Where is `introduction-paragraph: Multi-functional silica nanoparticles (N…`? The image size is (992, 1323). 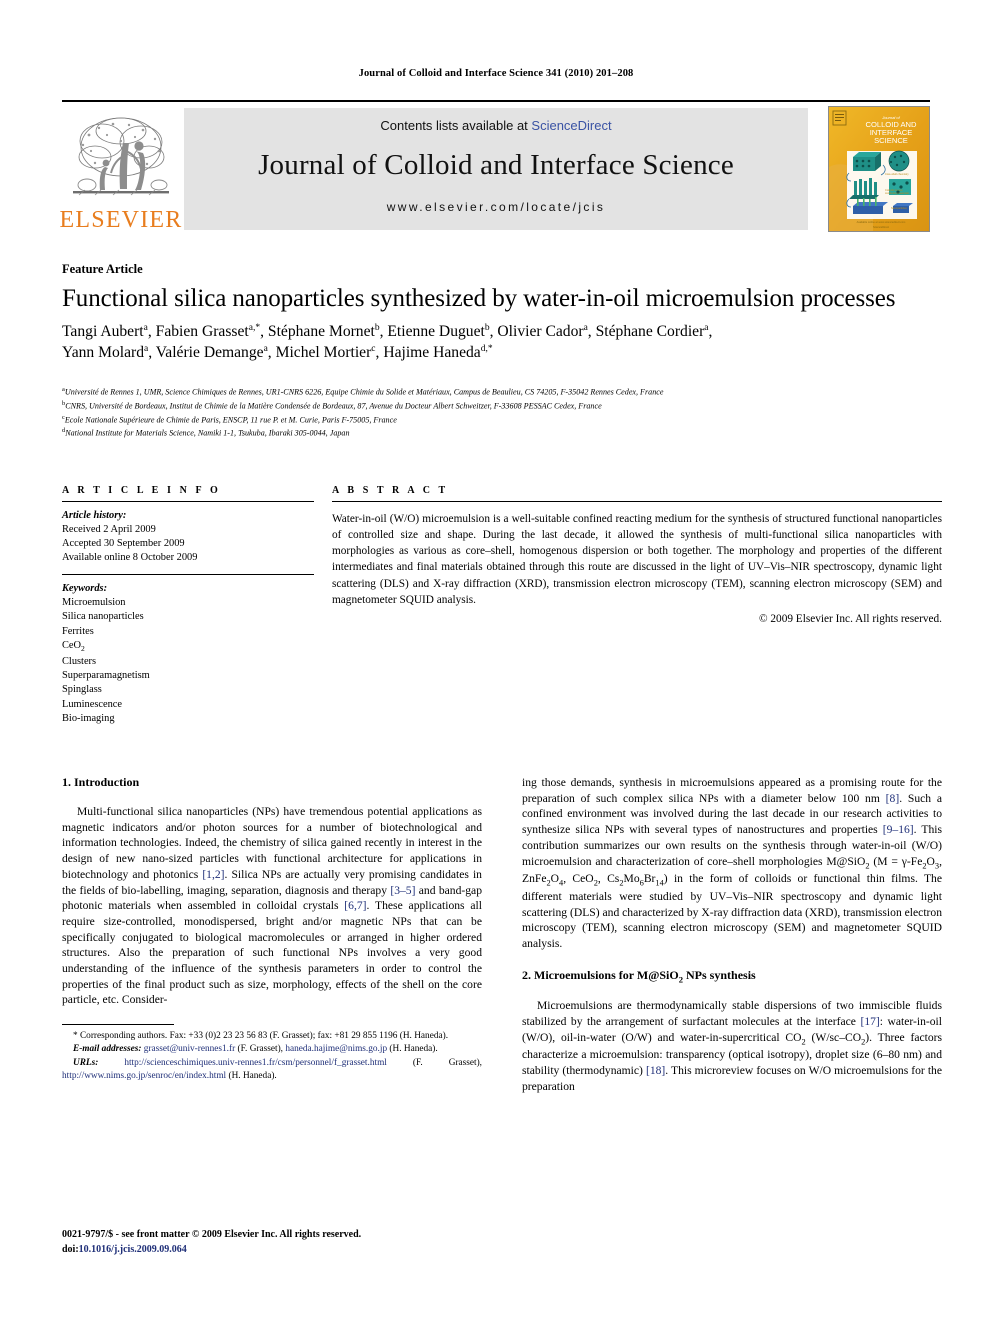 introduction-paragraph: Multi-functional silica nanoparticles (N… is located at coordinates (272, 906).